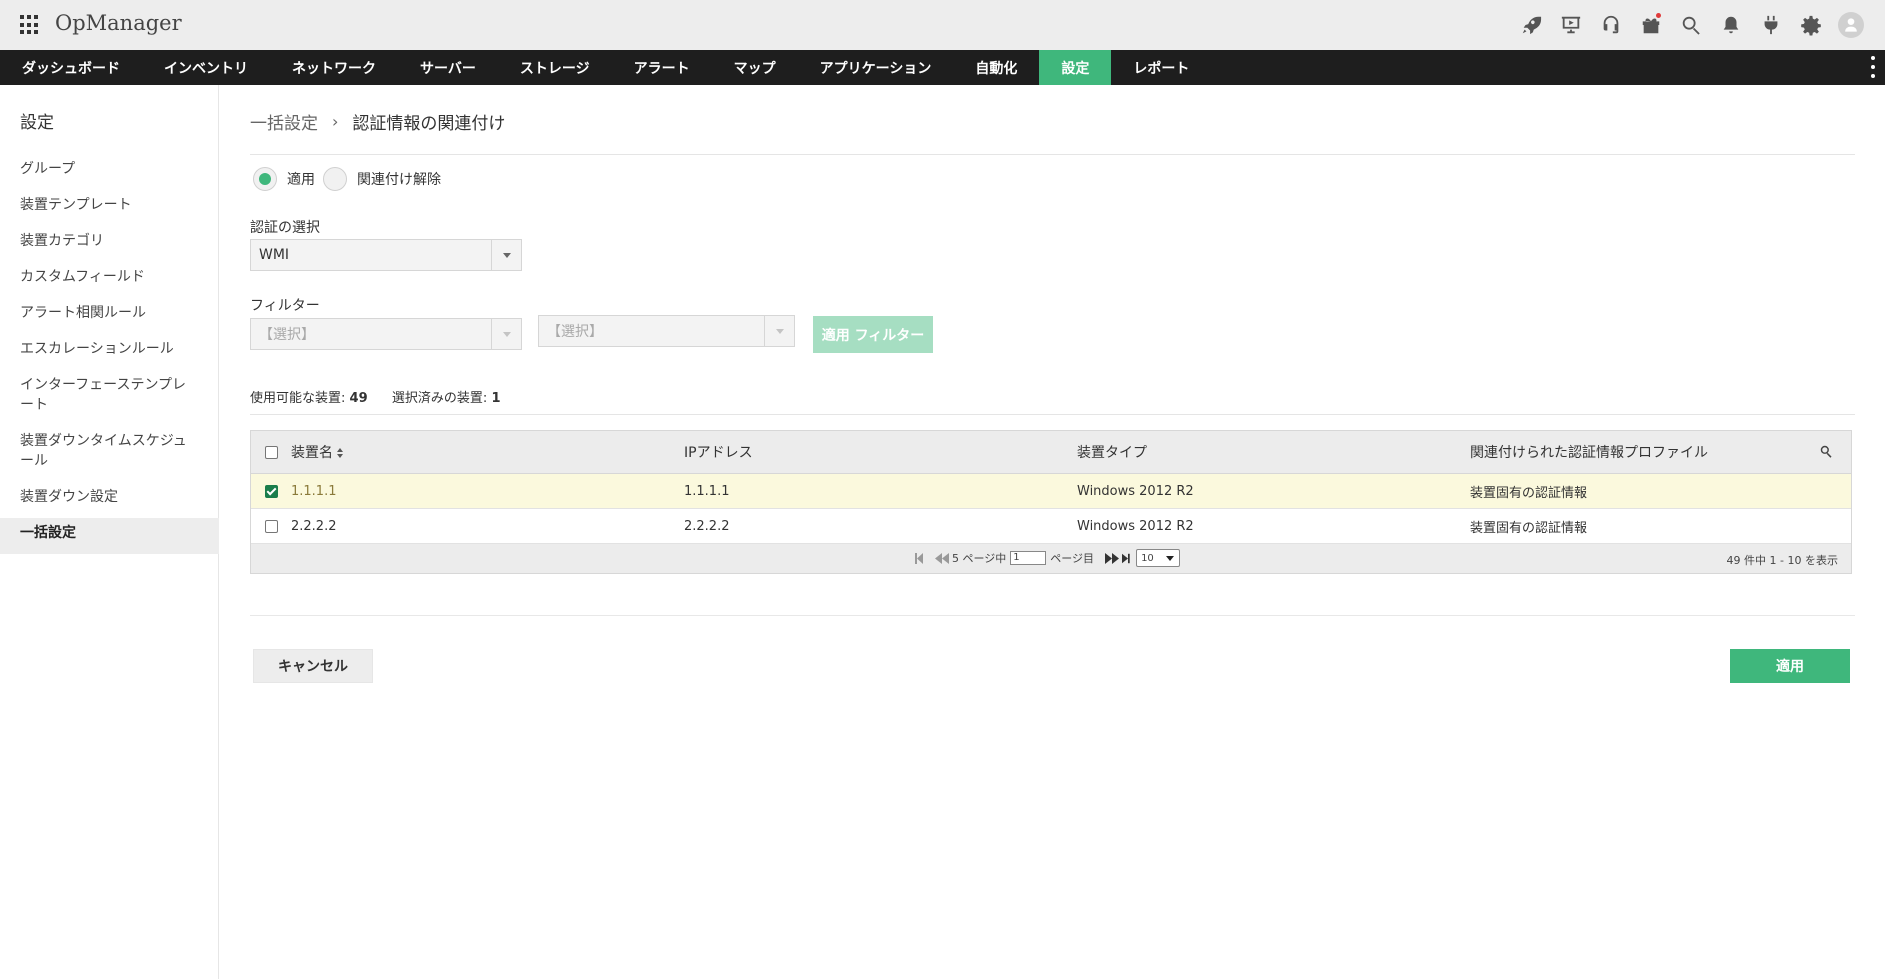  I want to click on radio-disassociate-label: 関連付け解除, so click(399, 179).